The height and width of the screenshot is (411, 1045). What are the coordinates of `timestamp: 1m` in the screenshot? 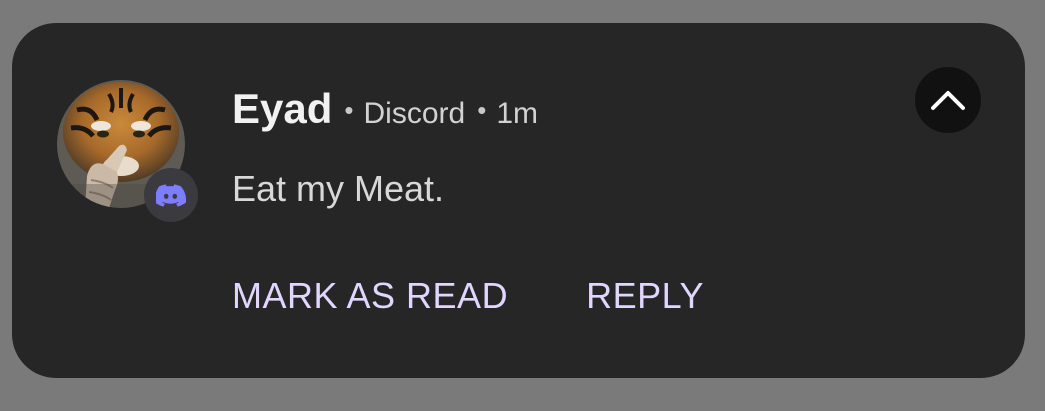 It's located at (517, 113).